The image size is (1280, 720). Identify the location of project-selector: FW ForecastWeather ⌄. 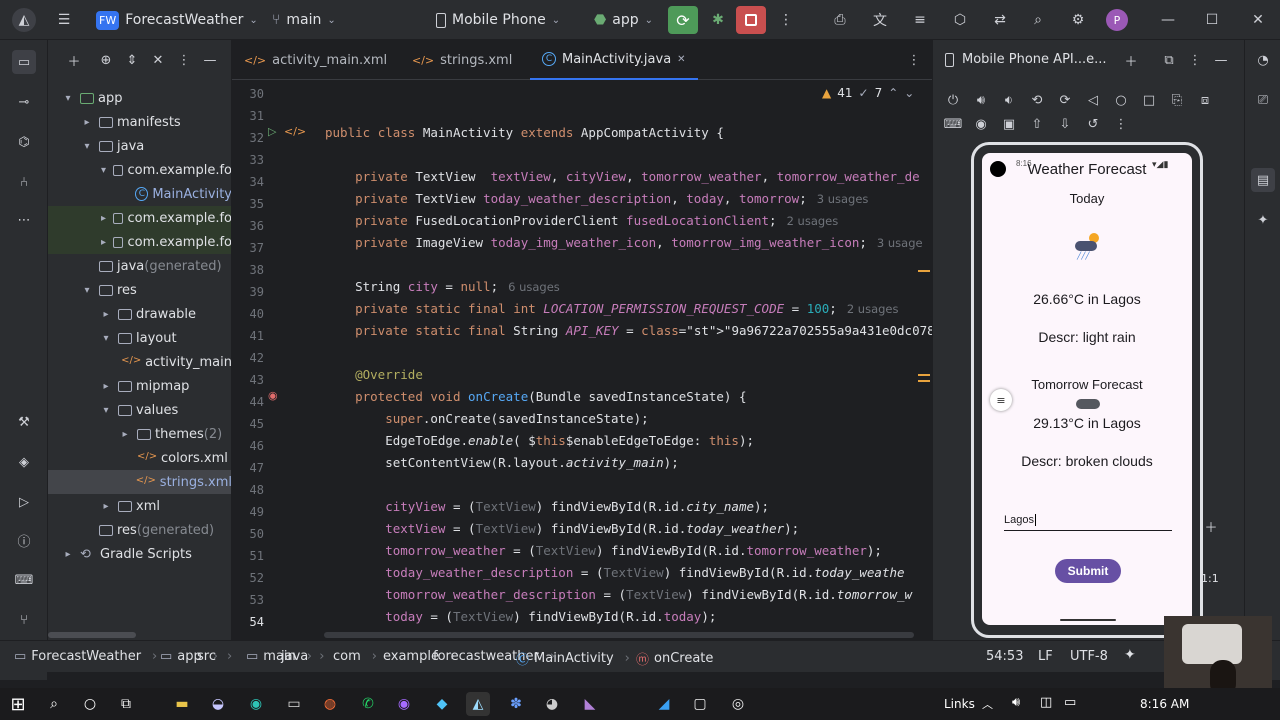
(177, 20).